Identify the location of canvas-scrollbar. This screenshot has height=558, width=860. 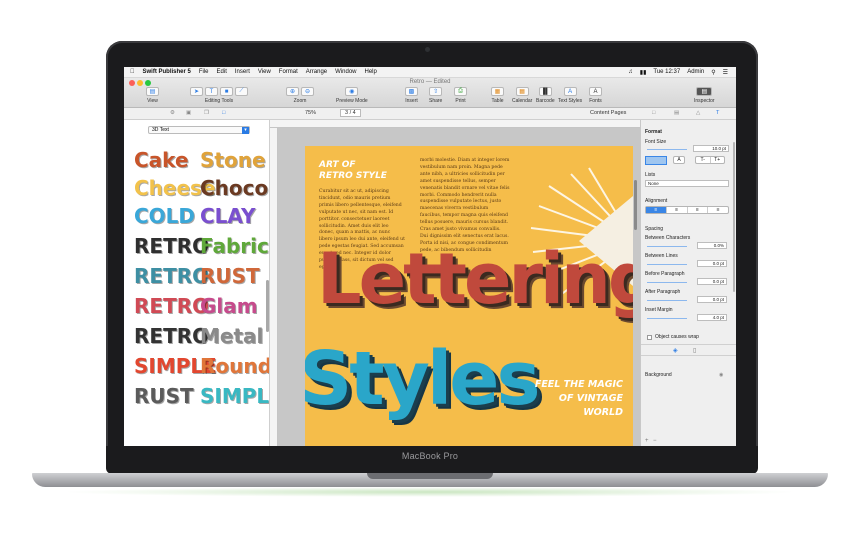
(635, 205).